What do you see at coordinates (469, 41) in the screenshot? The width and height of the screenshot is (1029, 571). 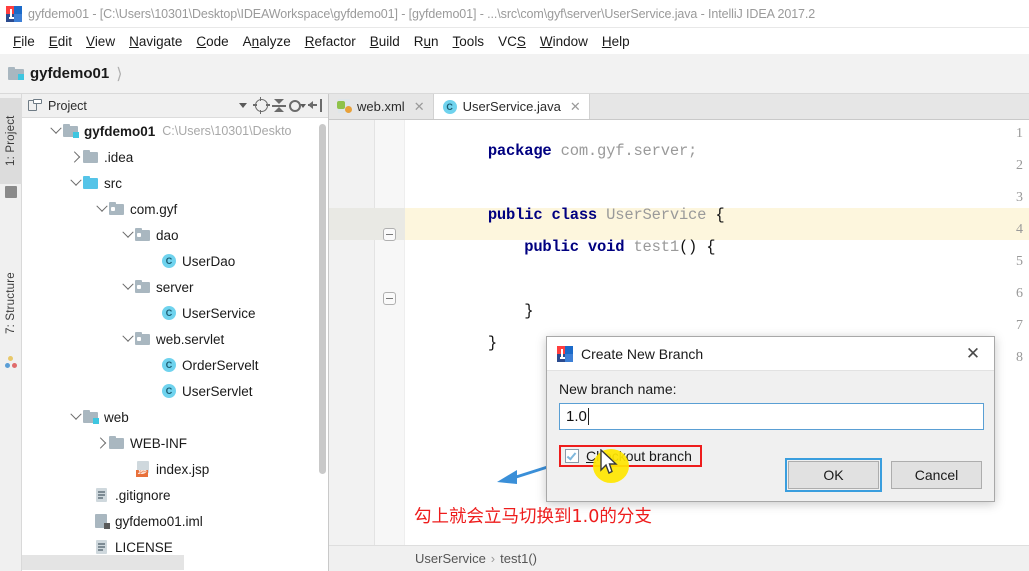 I see `menu-tools: Tools` at bounding box center [469, 41].